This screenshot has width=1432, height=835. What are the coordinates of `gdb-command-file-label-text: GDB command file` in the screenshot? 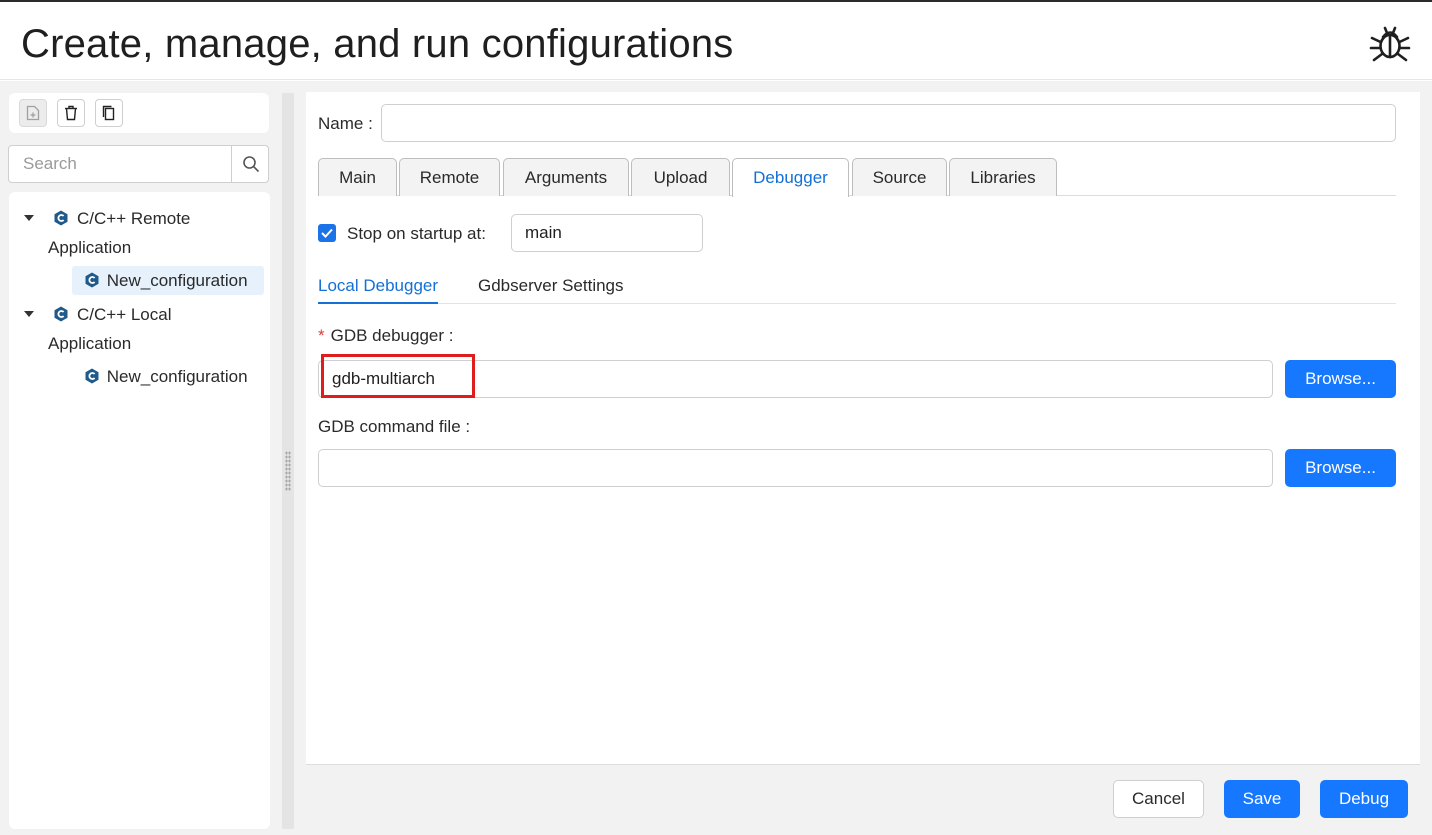 It's located at (389, 426).